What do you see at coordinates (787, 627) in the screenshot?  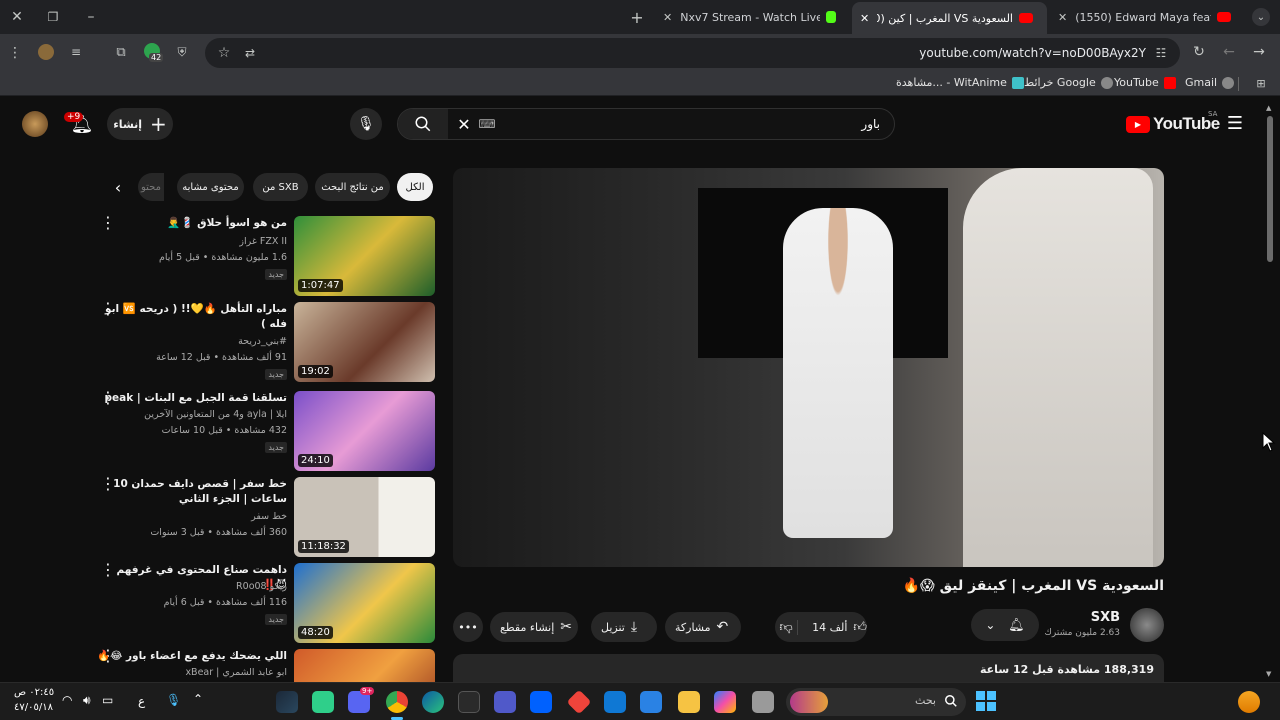 I see `dislike-button: 👎︎` at bounding box center [787, 627].